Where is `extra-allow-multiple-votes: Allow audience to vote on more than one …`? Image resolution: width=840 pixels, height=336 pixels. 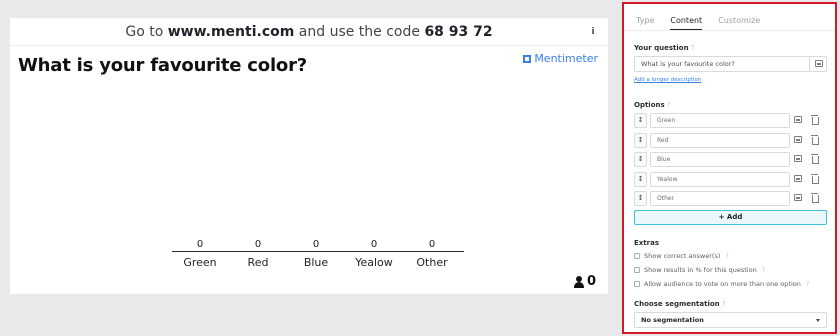
extra-allow-multiple-votes: Allow audience to vote on more than one … is located at coordinates (721, 284).